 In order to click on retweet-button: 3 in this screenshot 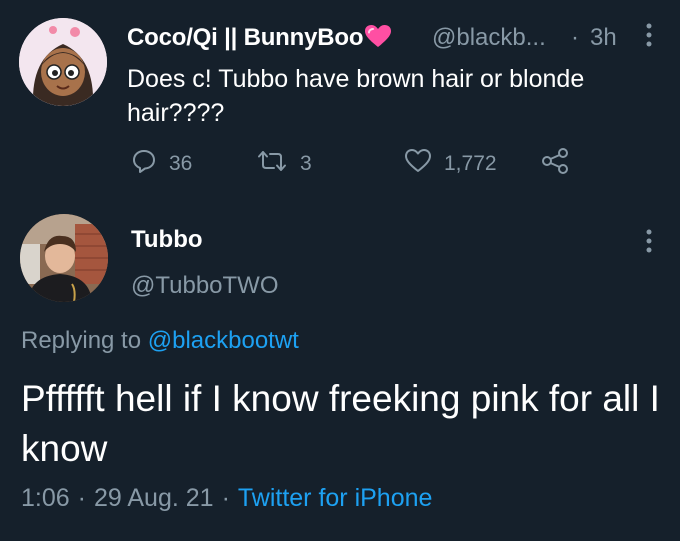, I will do `click(284, 164)`.